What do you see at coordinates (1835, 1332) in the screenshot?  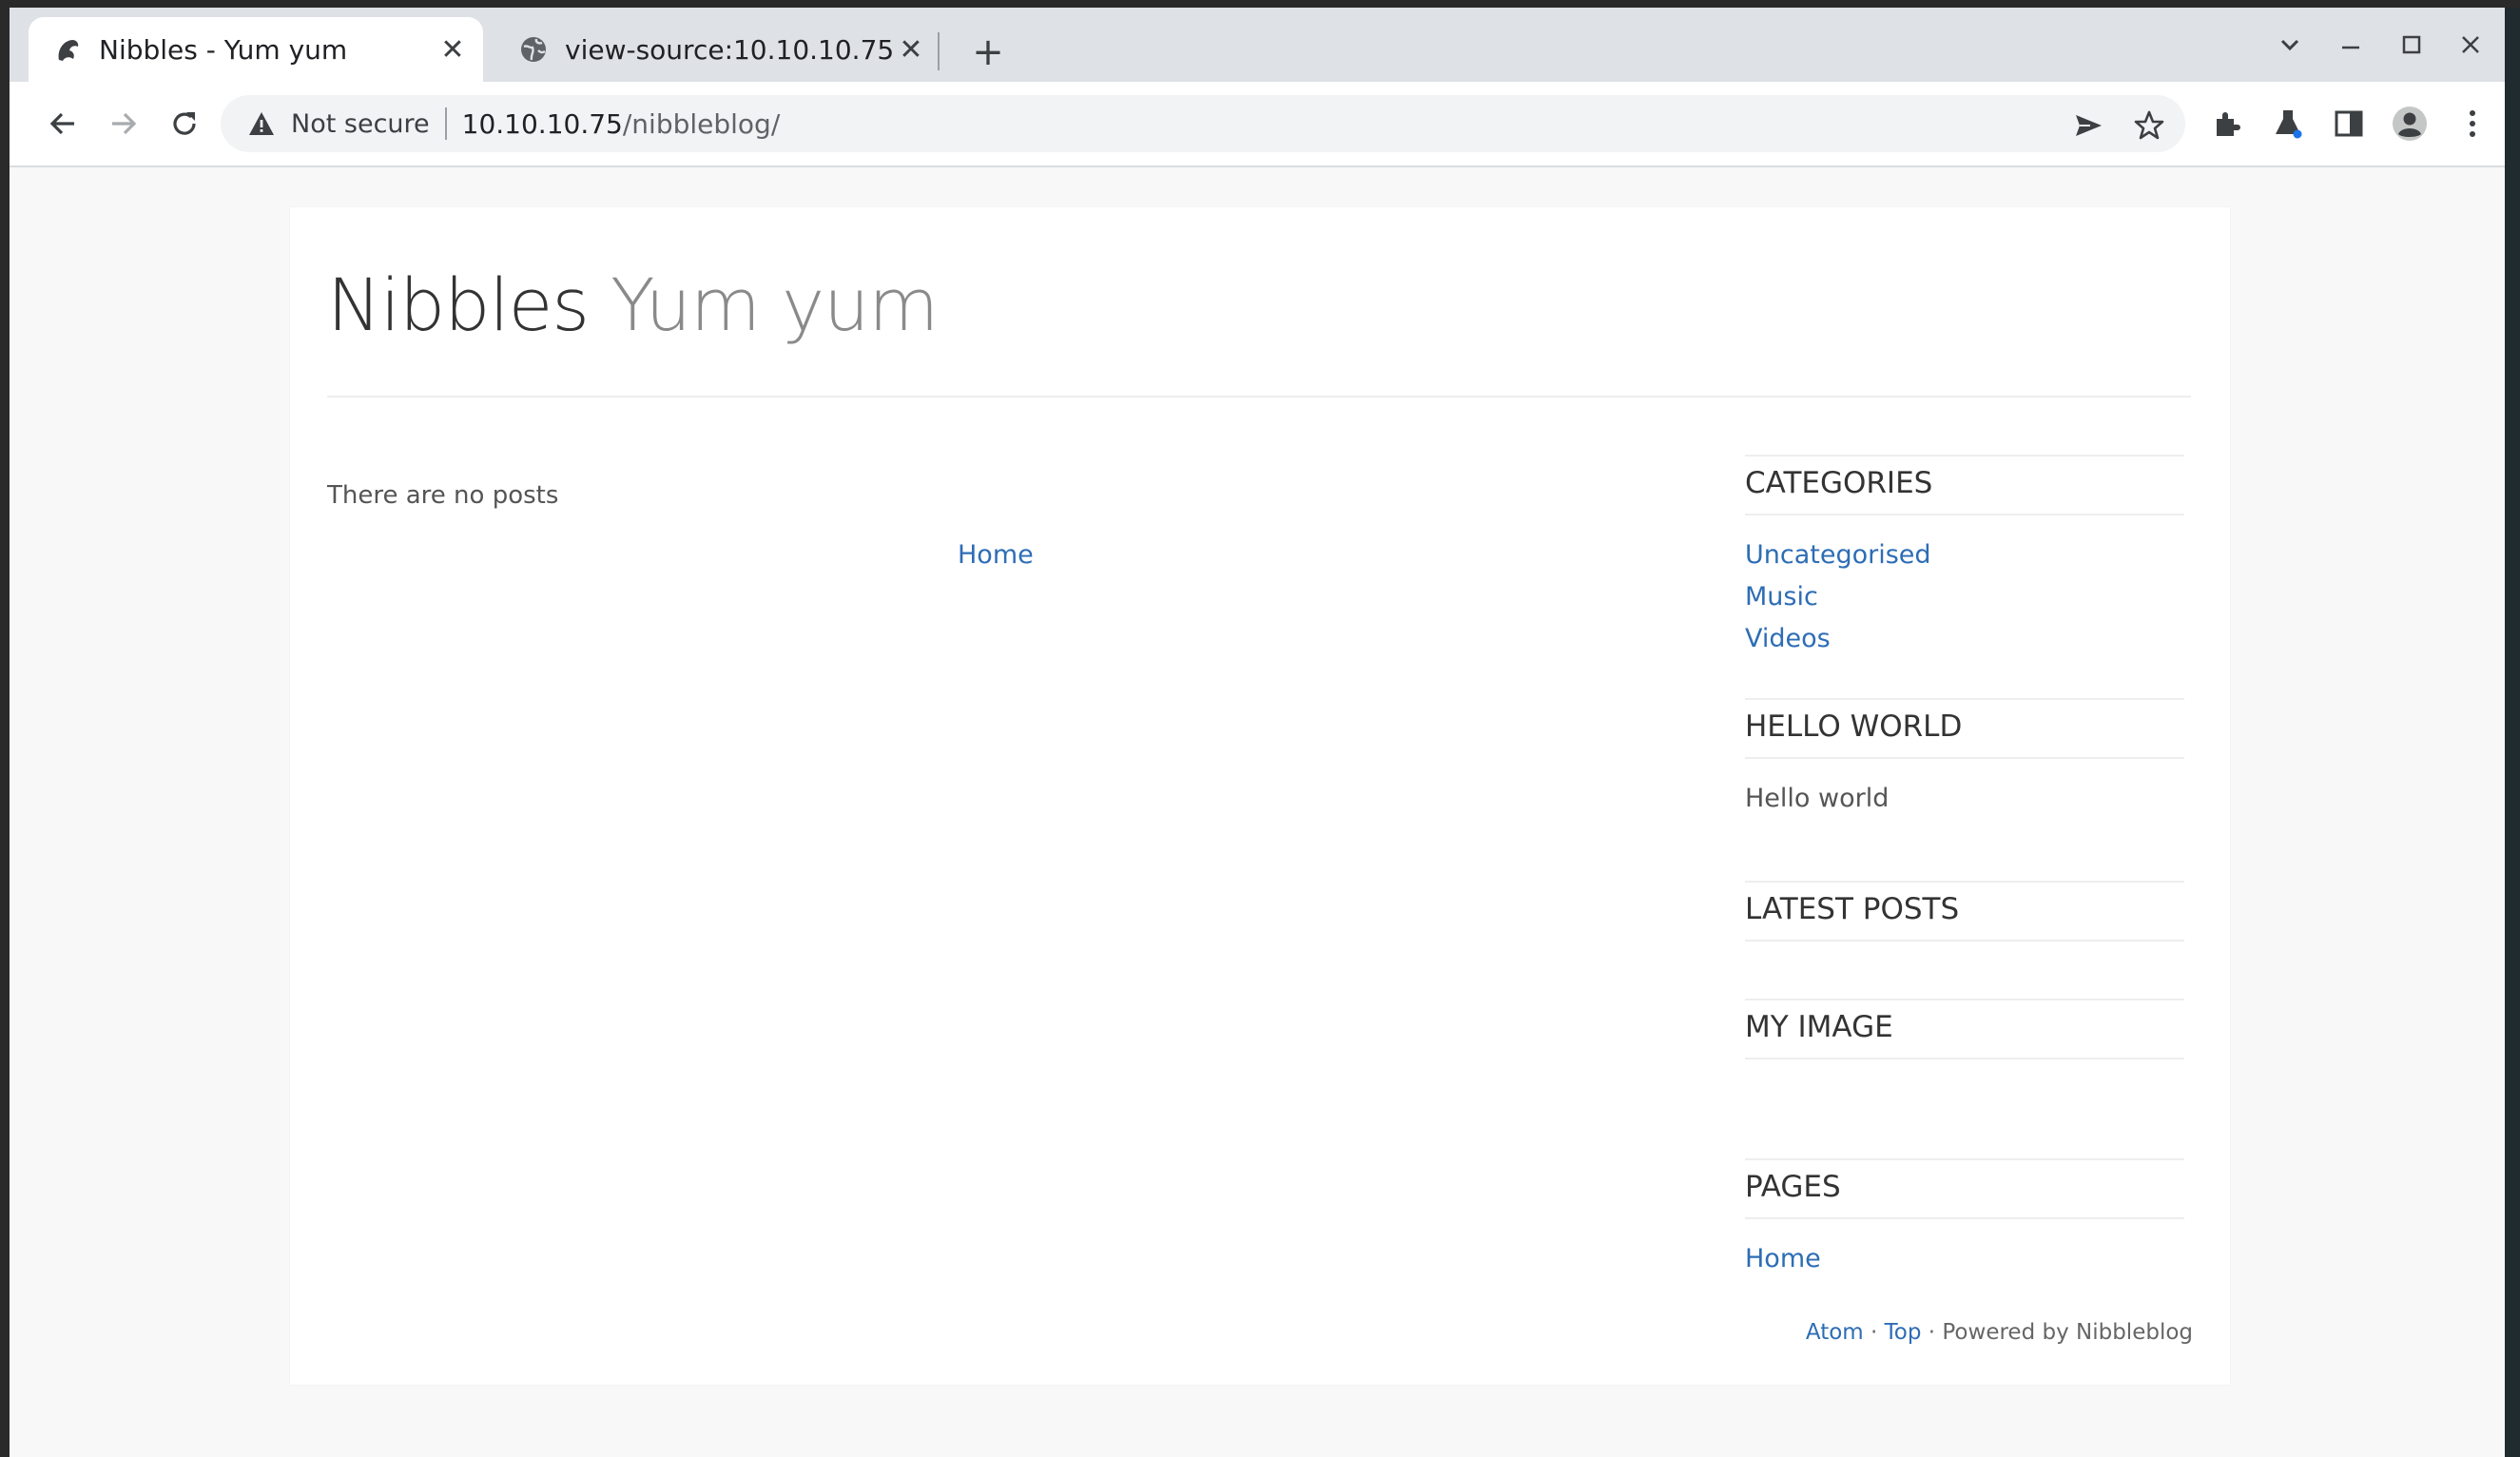 I see `atom-link: Atom` at bounding box center [1835, 1332].